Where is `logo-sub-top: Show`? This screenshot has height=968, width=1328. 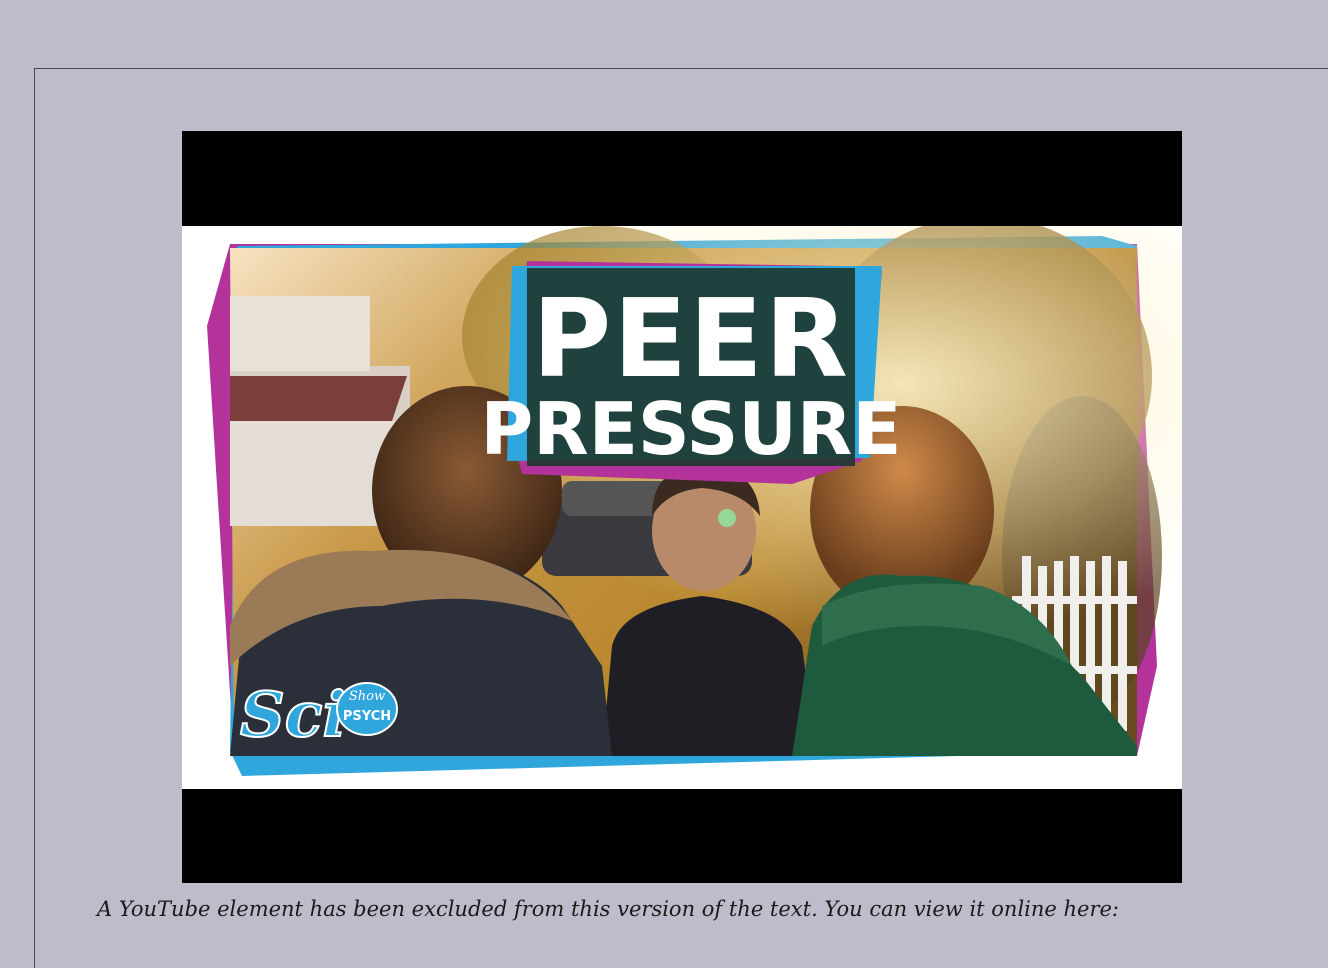 logo-sub-top: Show is located at coordinates (367, 696).